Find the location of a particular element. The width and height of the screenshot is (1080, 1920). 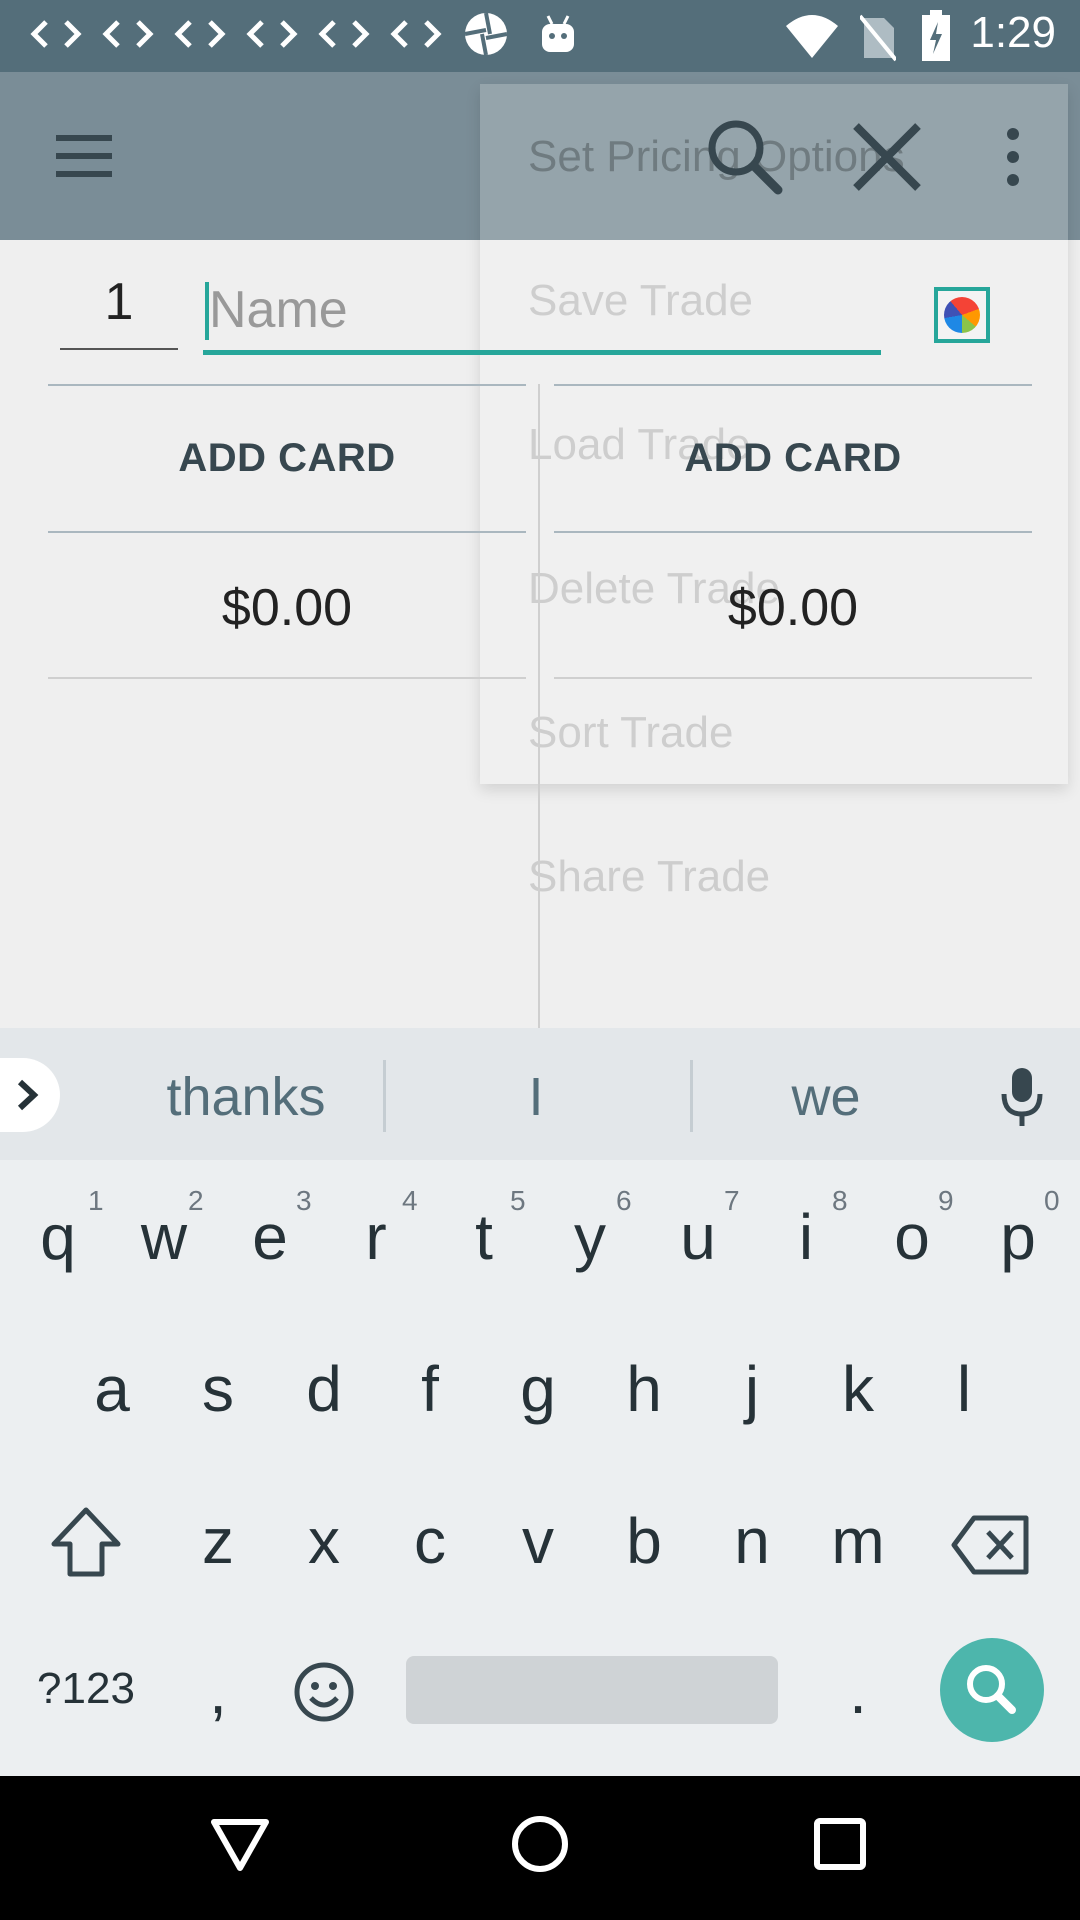

emoji-icon is located at coordinates (324, 1692).